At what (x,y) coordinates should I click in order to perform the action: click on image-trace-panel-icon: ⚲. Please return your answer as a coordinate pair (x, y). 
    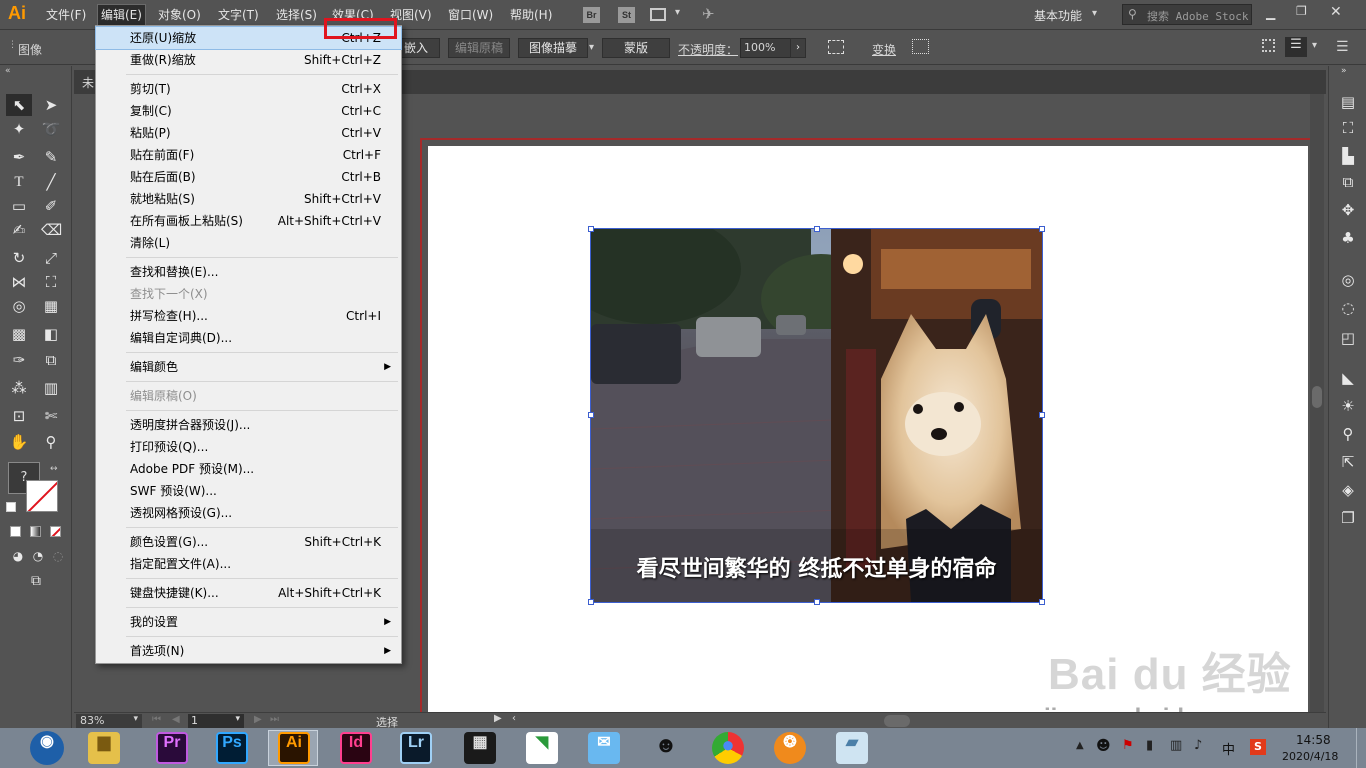
    Looking at the image, I should click on (1348, 434).